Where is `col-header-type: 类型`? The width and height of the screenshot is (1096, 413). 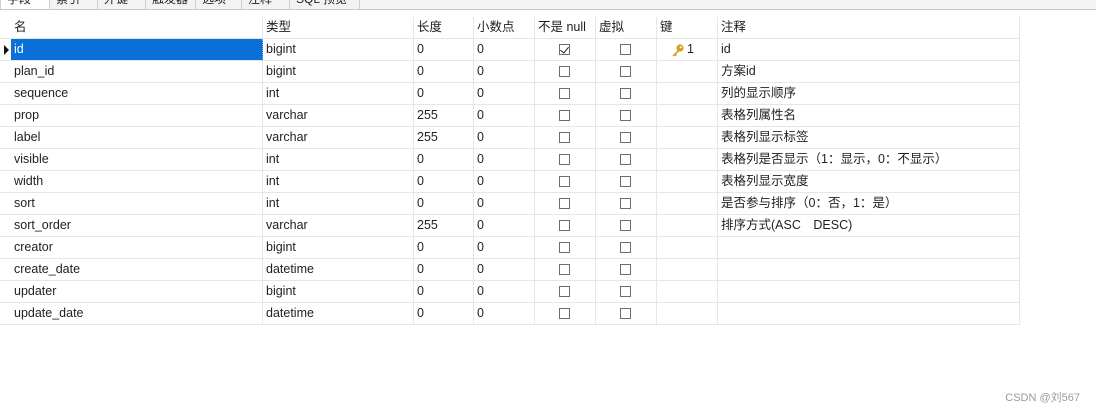 col-header-type: 类型 is located at coordinates (338, 28).